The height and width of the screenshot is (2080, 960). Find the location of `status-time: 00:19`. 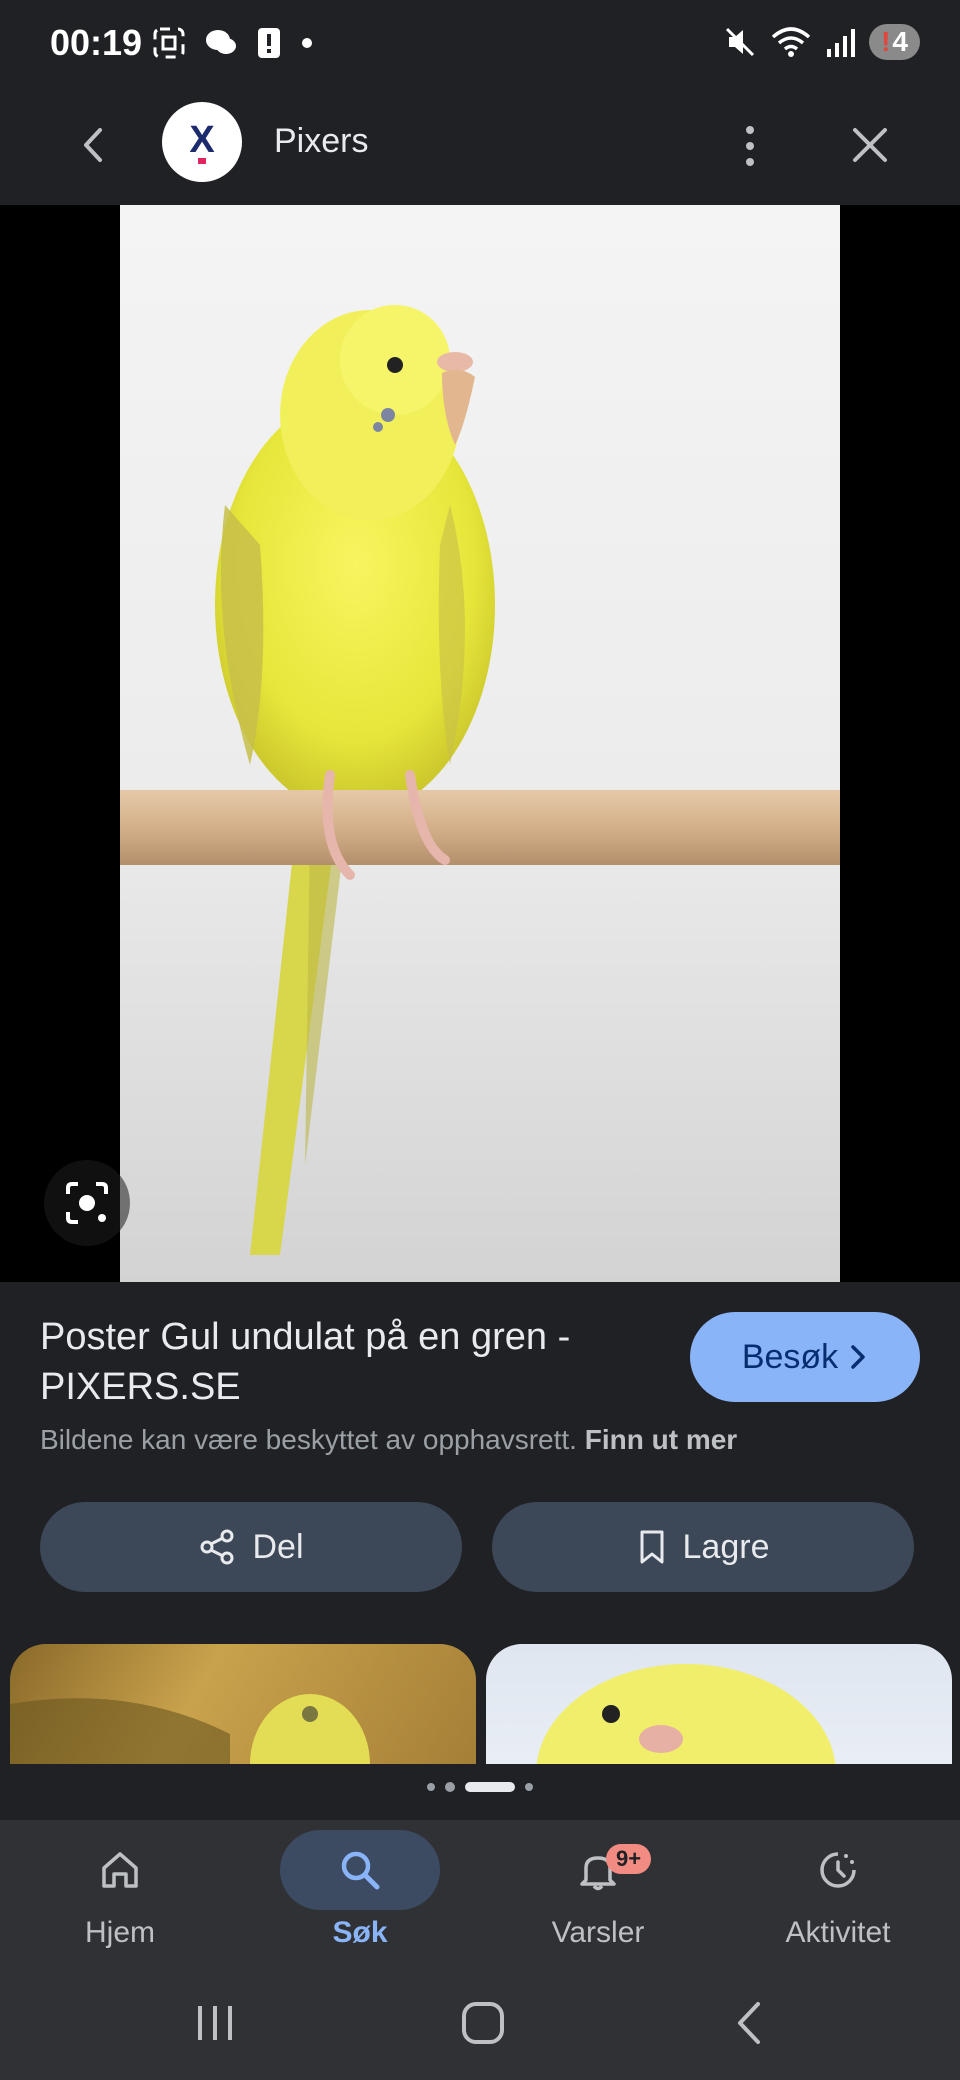

status-time: 00:19 is located at coordinates (96, 42).